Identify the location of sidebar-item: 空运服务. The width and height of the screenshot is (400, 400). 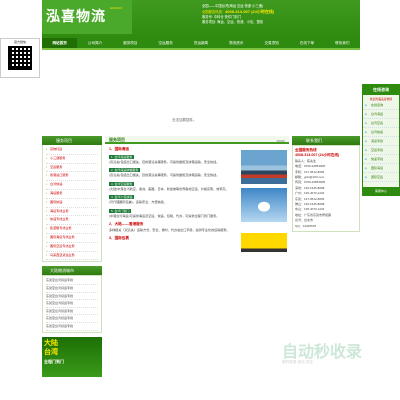
(72, 168).